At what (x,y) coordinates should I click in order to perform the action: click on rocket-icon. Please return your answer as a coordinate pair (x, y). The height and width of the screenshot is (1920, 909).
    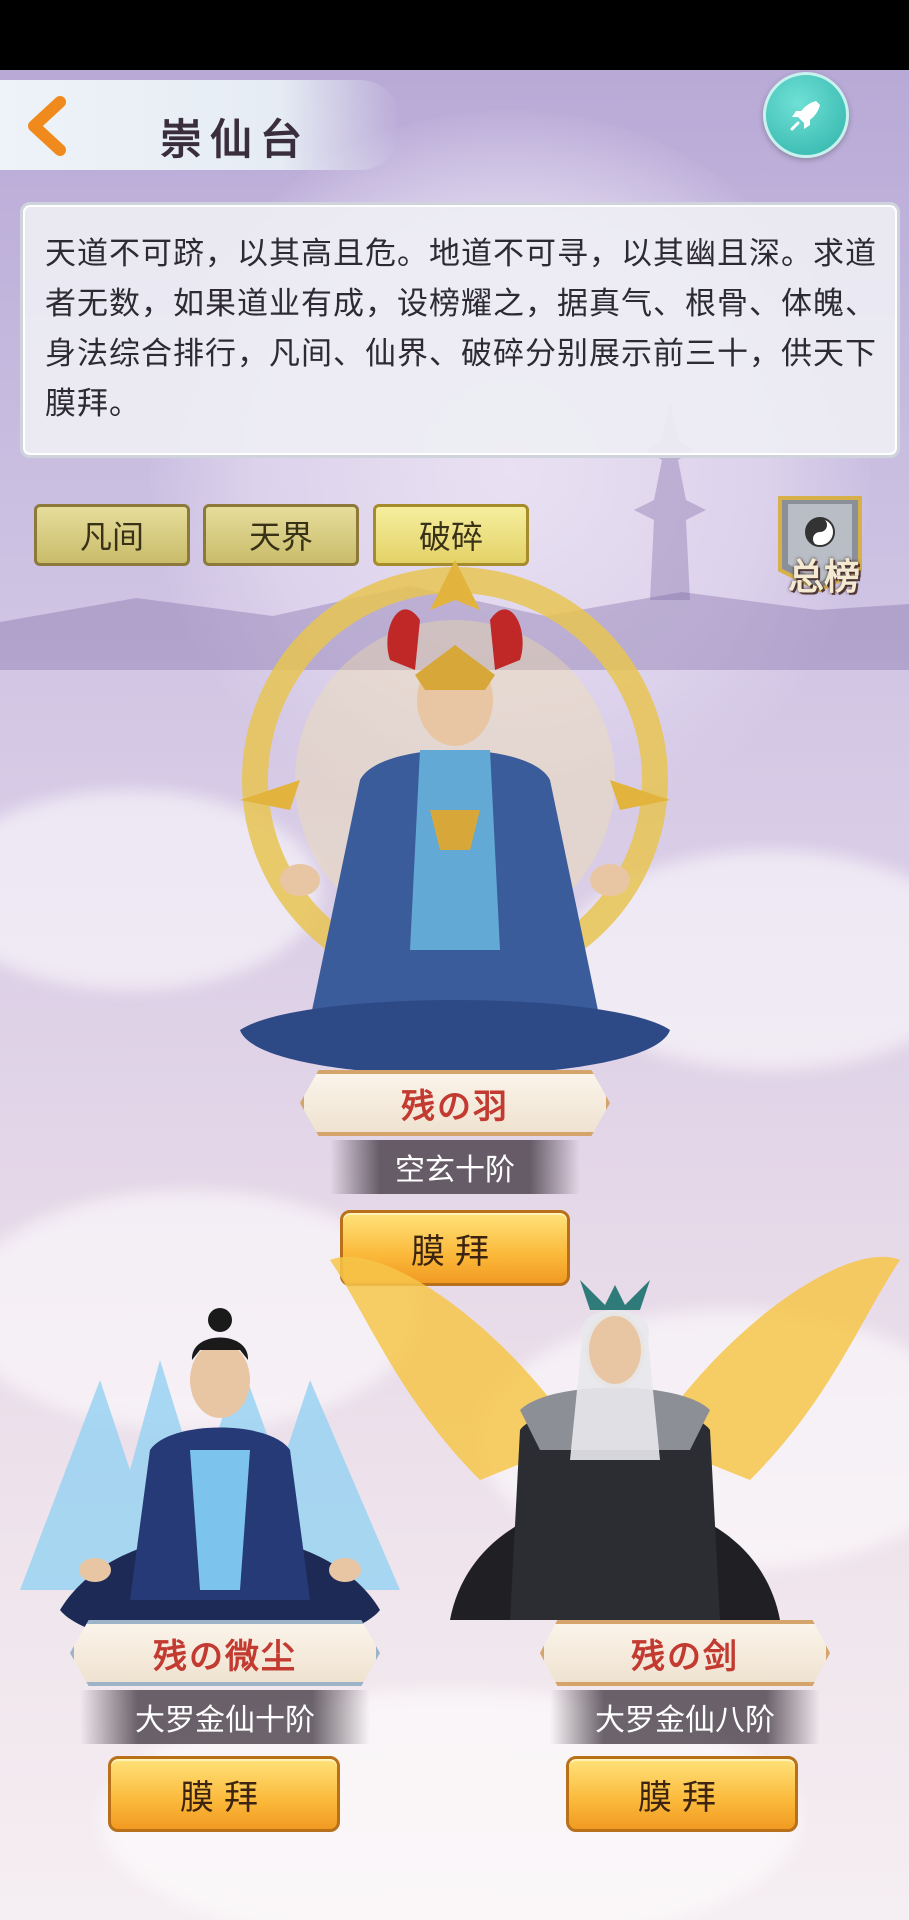
    Looking at the image, I should click on (805, 116).